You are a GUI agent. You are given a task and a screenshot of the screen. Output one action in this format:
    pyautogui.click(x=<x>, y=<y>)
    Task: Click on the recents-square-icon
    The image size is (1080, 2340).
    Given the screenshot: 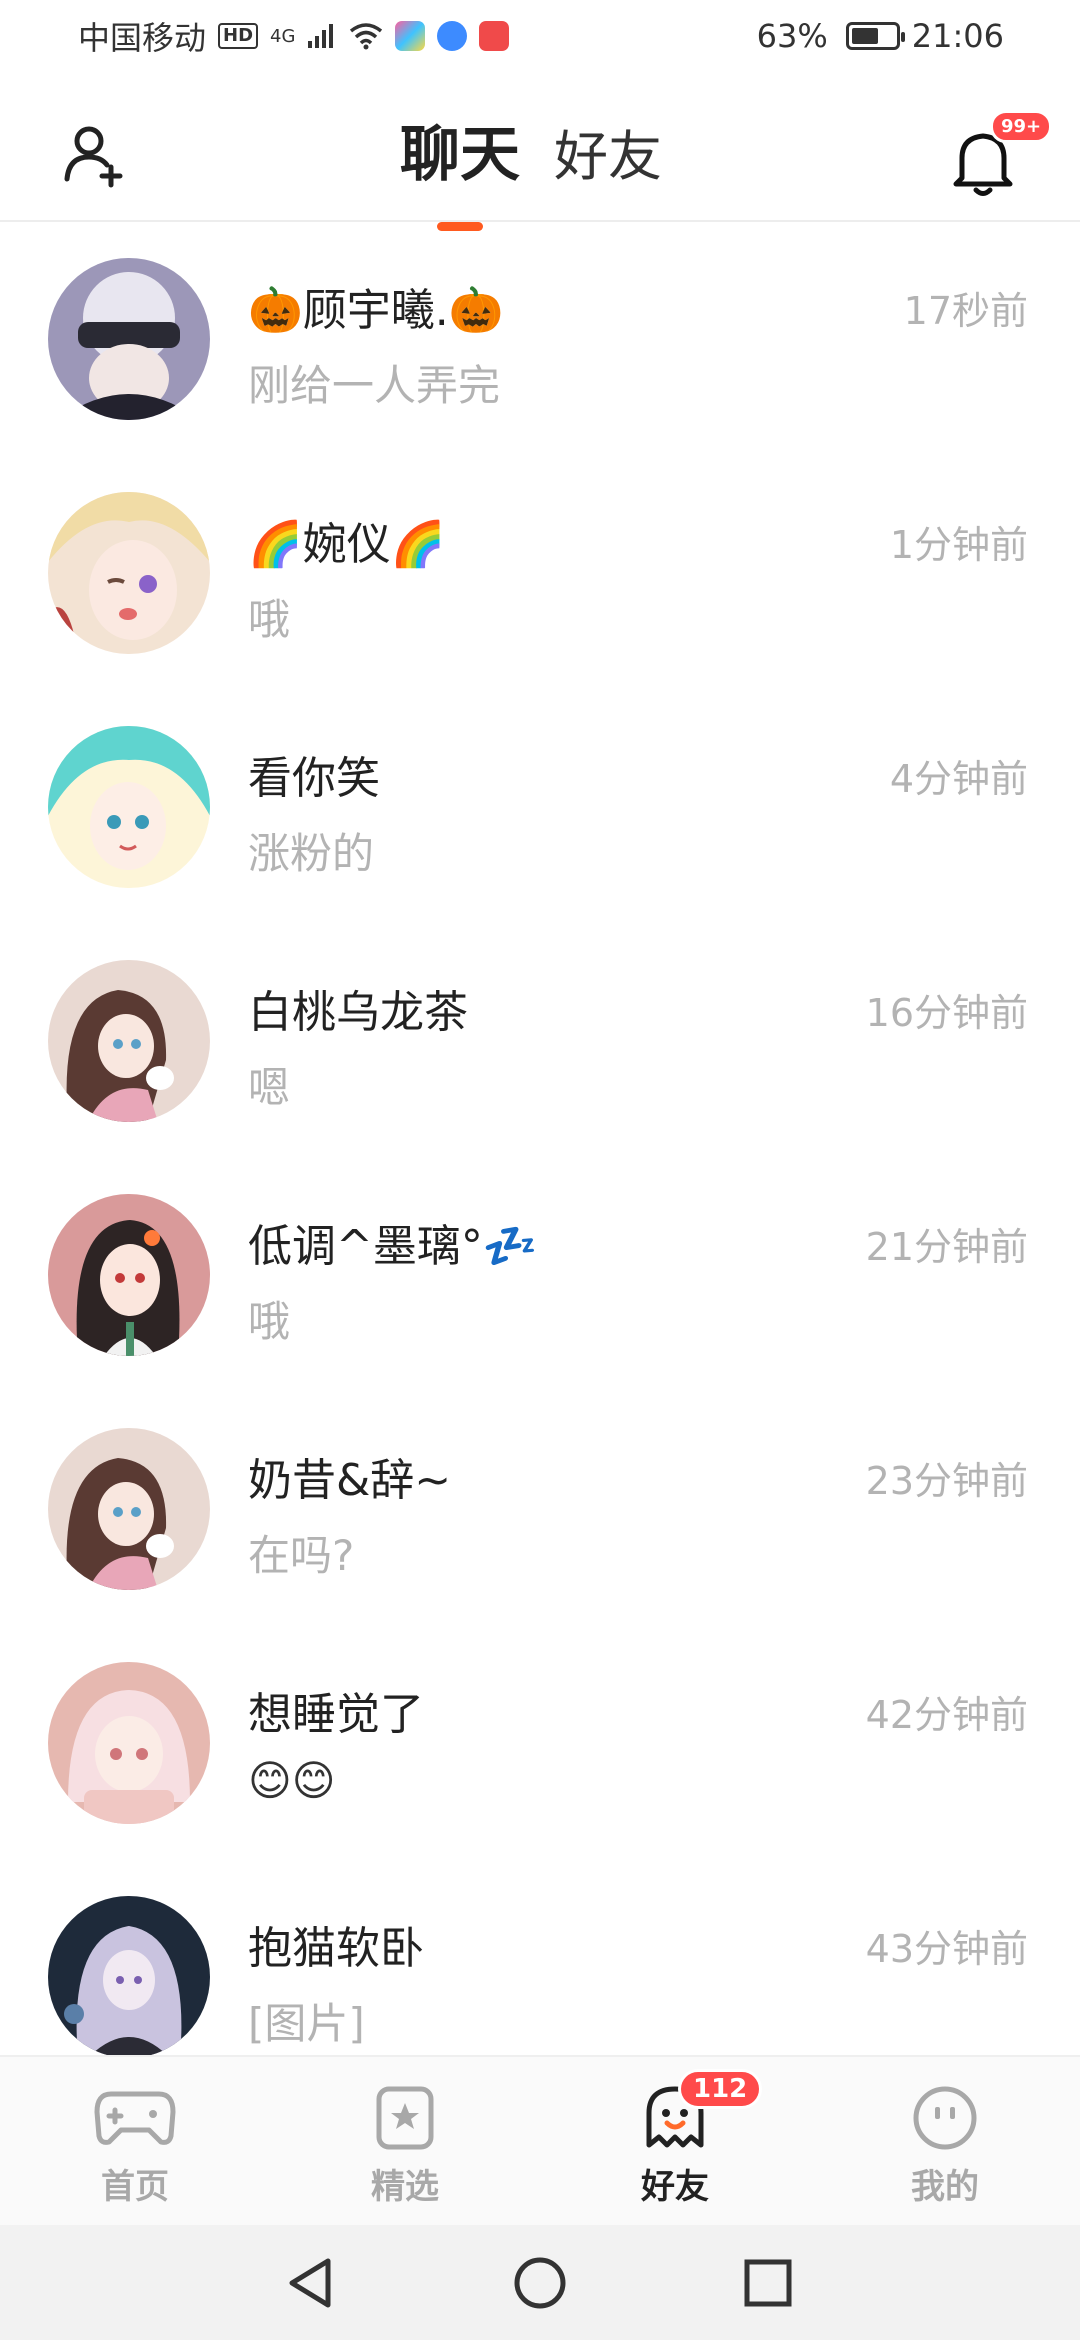 What is the action you would take?
    pyautogui.click(x=768, y=2283)
    